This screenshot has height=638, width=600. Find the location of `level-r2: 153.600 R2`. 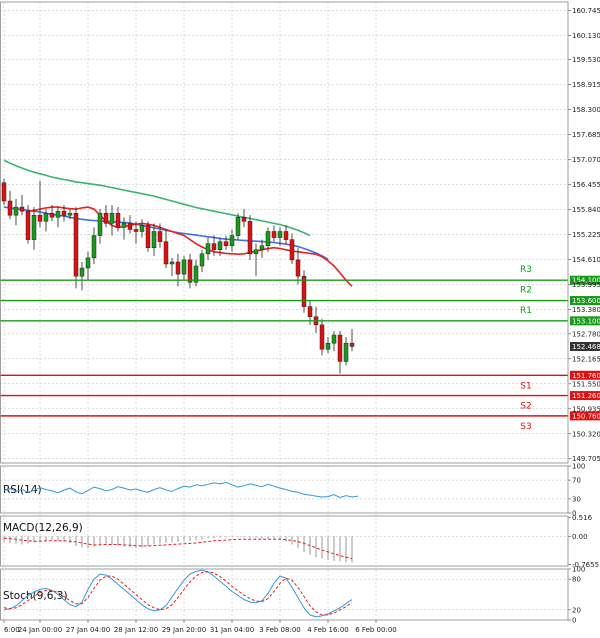

level-r2: 153.600 R2 is located at coordinates (300, 296).